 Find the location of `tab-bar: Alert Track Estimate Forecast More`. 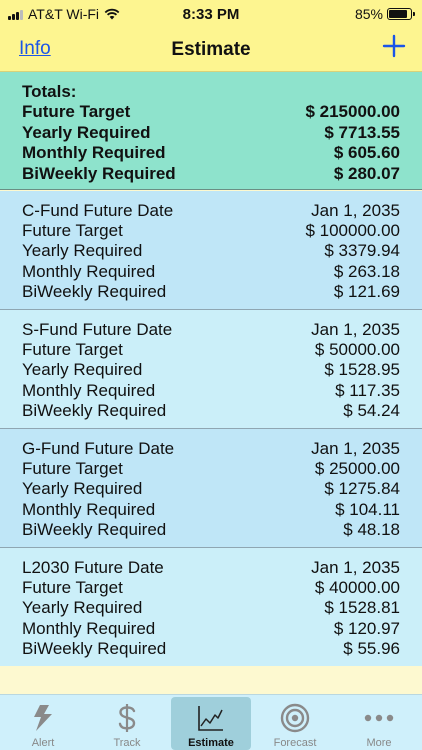

tab-bar: Alert Track Estimate Forecast More is located at coordinates (211, 722).